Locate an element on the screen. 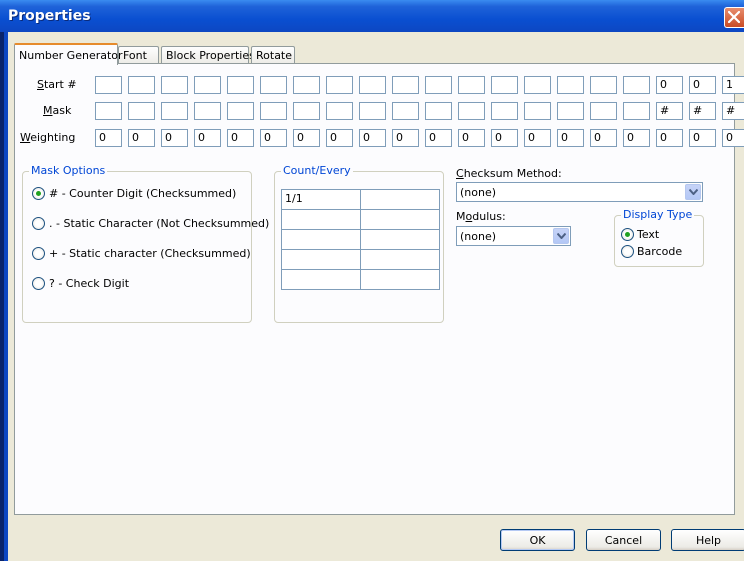  tab-font: Font is located at coordinates (138, 55).